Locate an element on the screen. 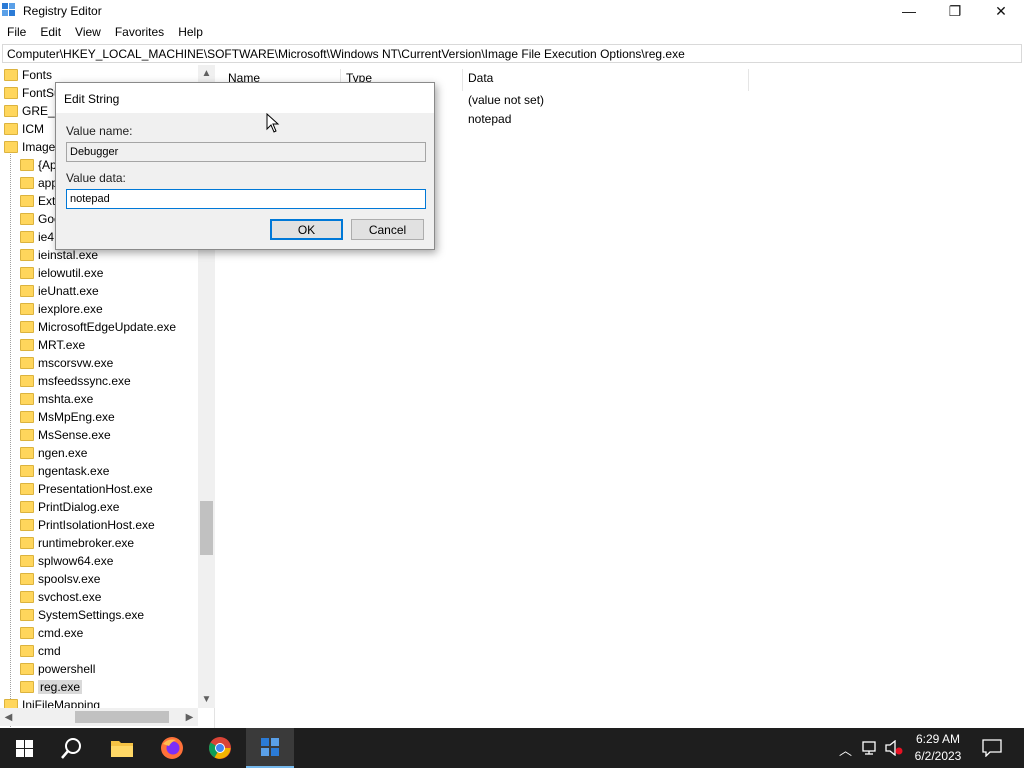 Image resolution: width=1024 pixels, height=768 pixels. tree-item: Fonts is located at coordinates (28, 75).